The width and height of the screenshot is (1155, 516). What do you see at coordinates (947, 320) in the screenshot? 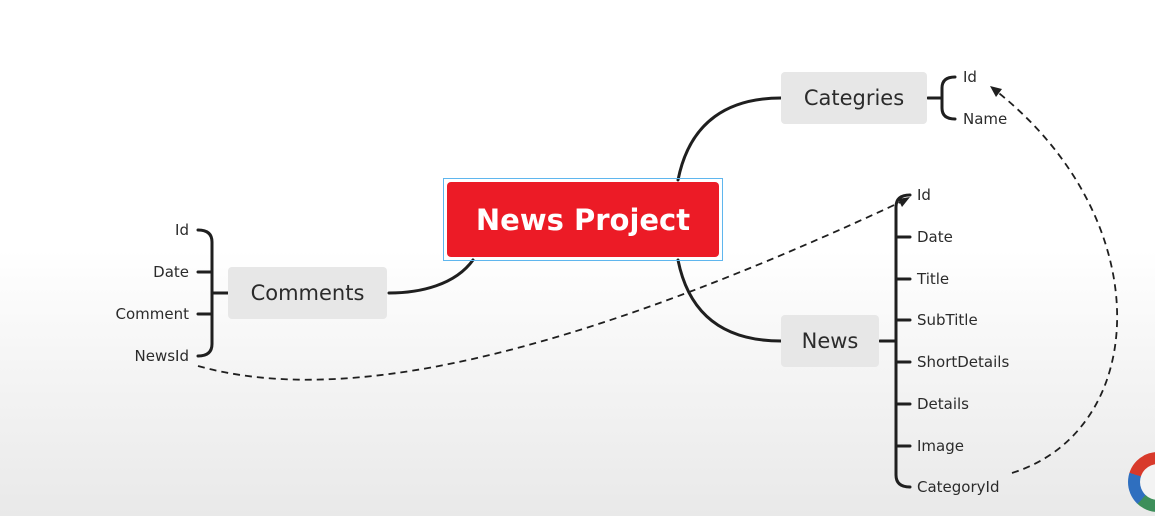
I see `news-field-subtitle: SubTitle` at bounding box center [947, 320].